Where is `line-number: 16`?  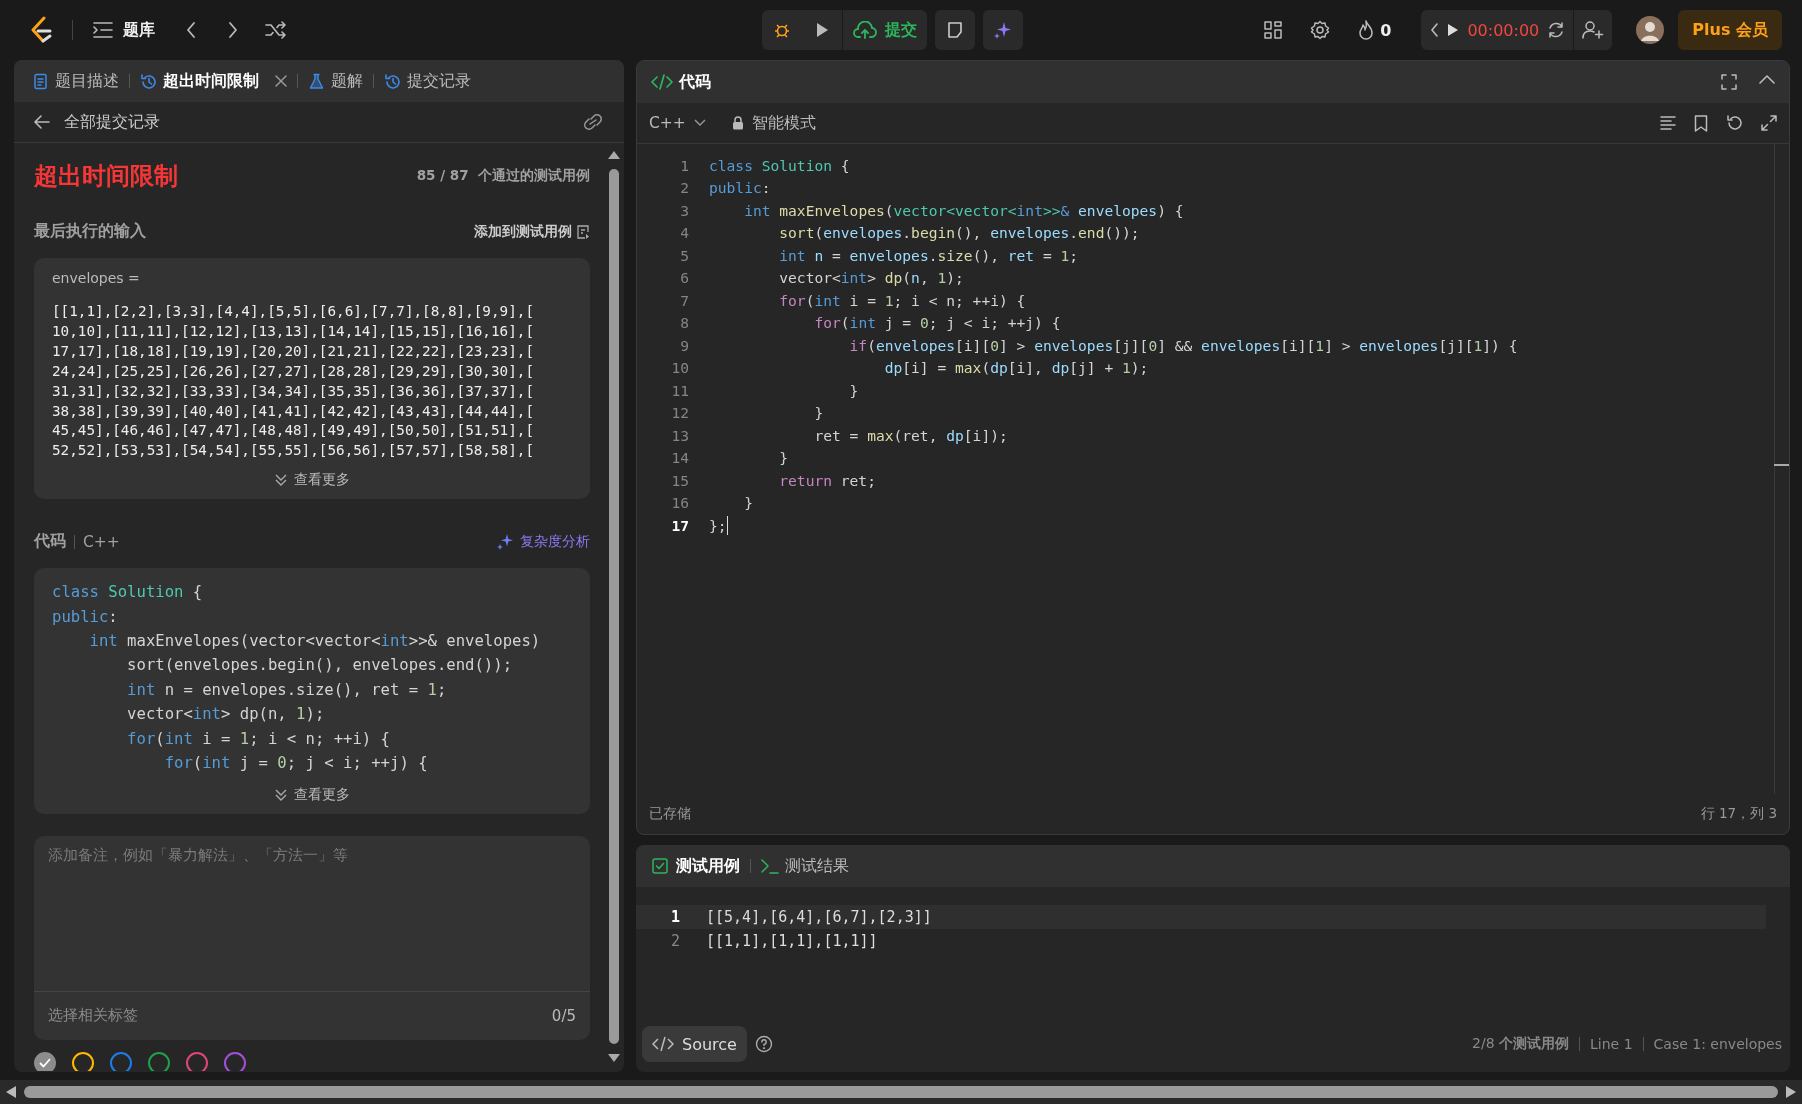 line-number: 16 is located at coordinates (680, 503).